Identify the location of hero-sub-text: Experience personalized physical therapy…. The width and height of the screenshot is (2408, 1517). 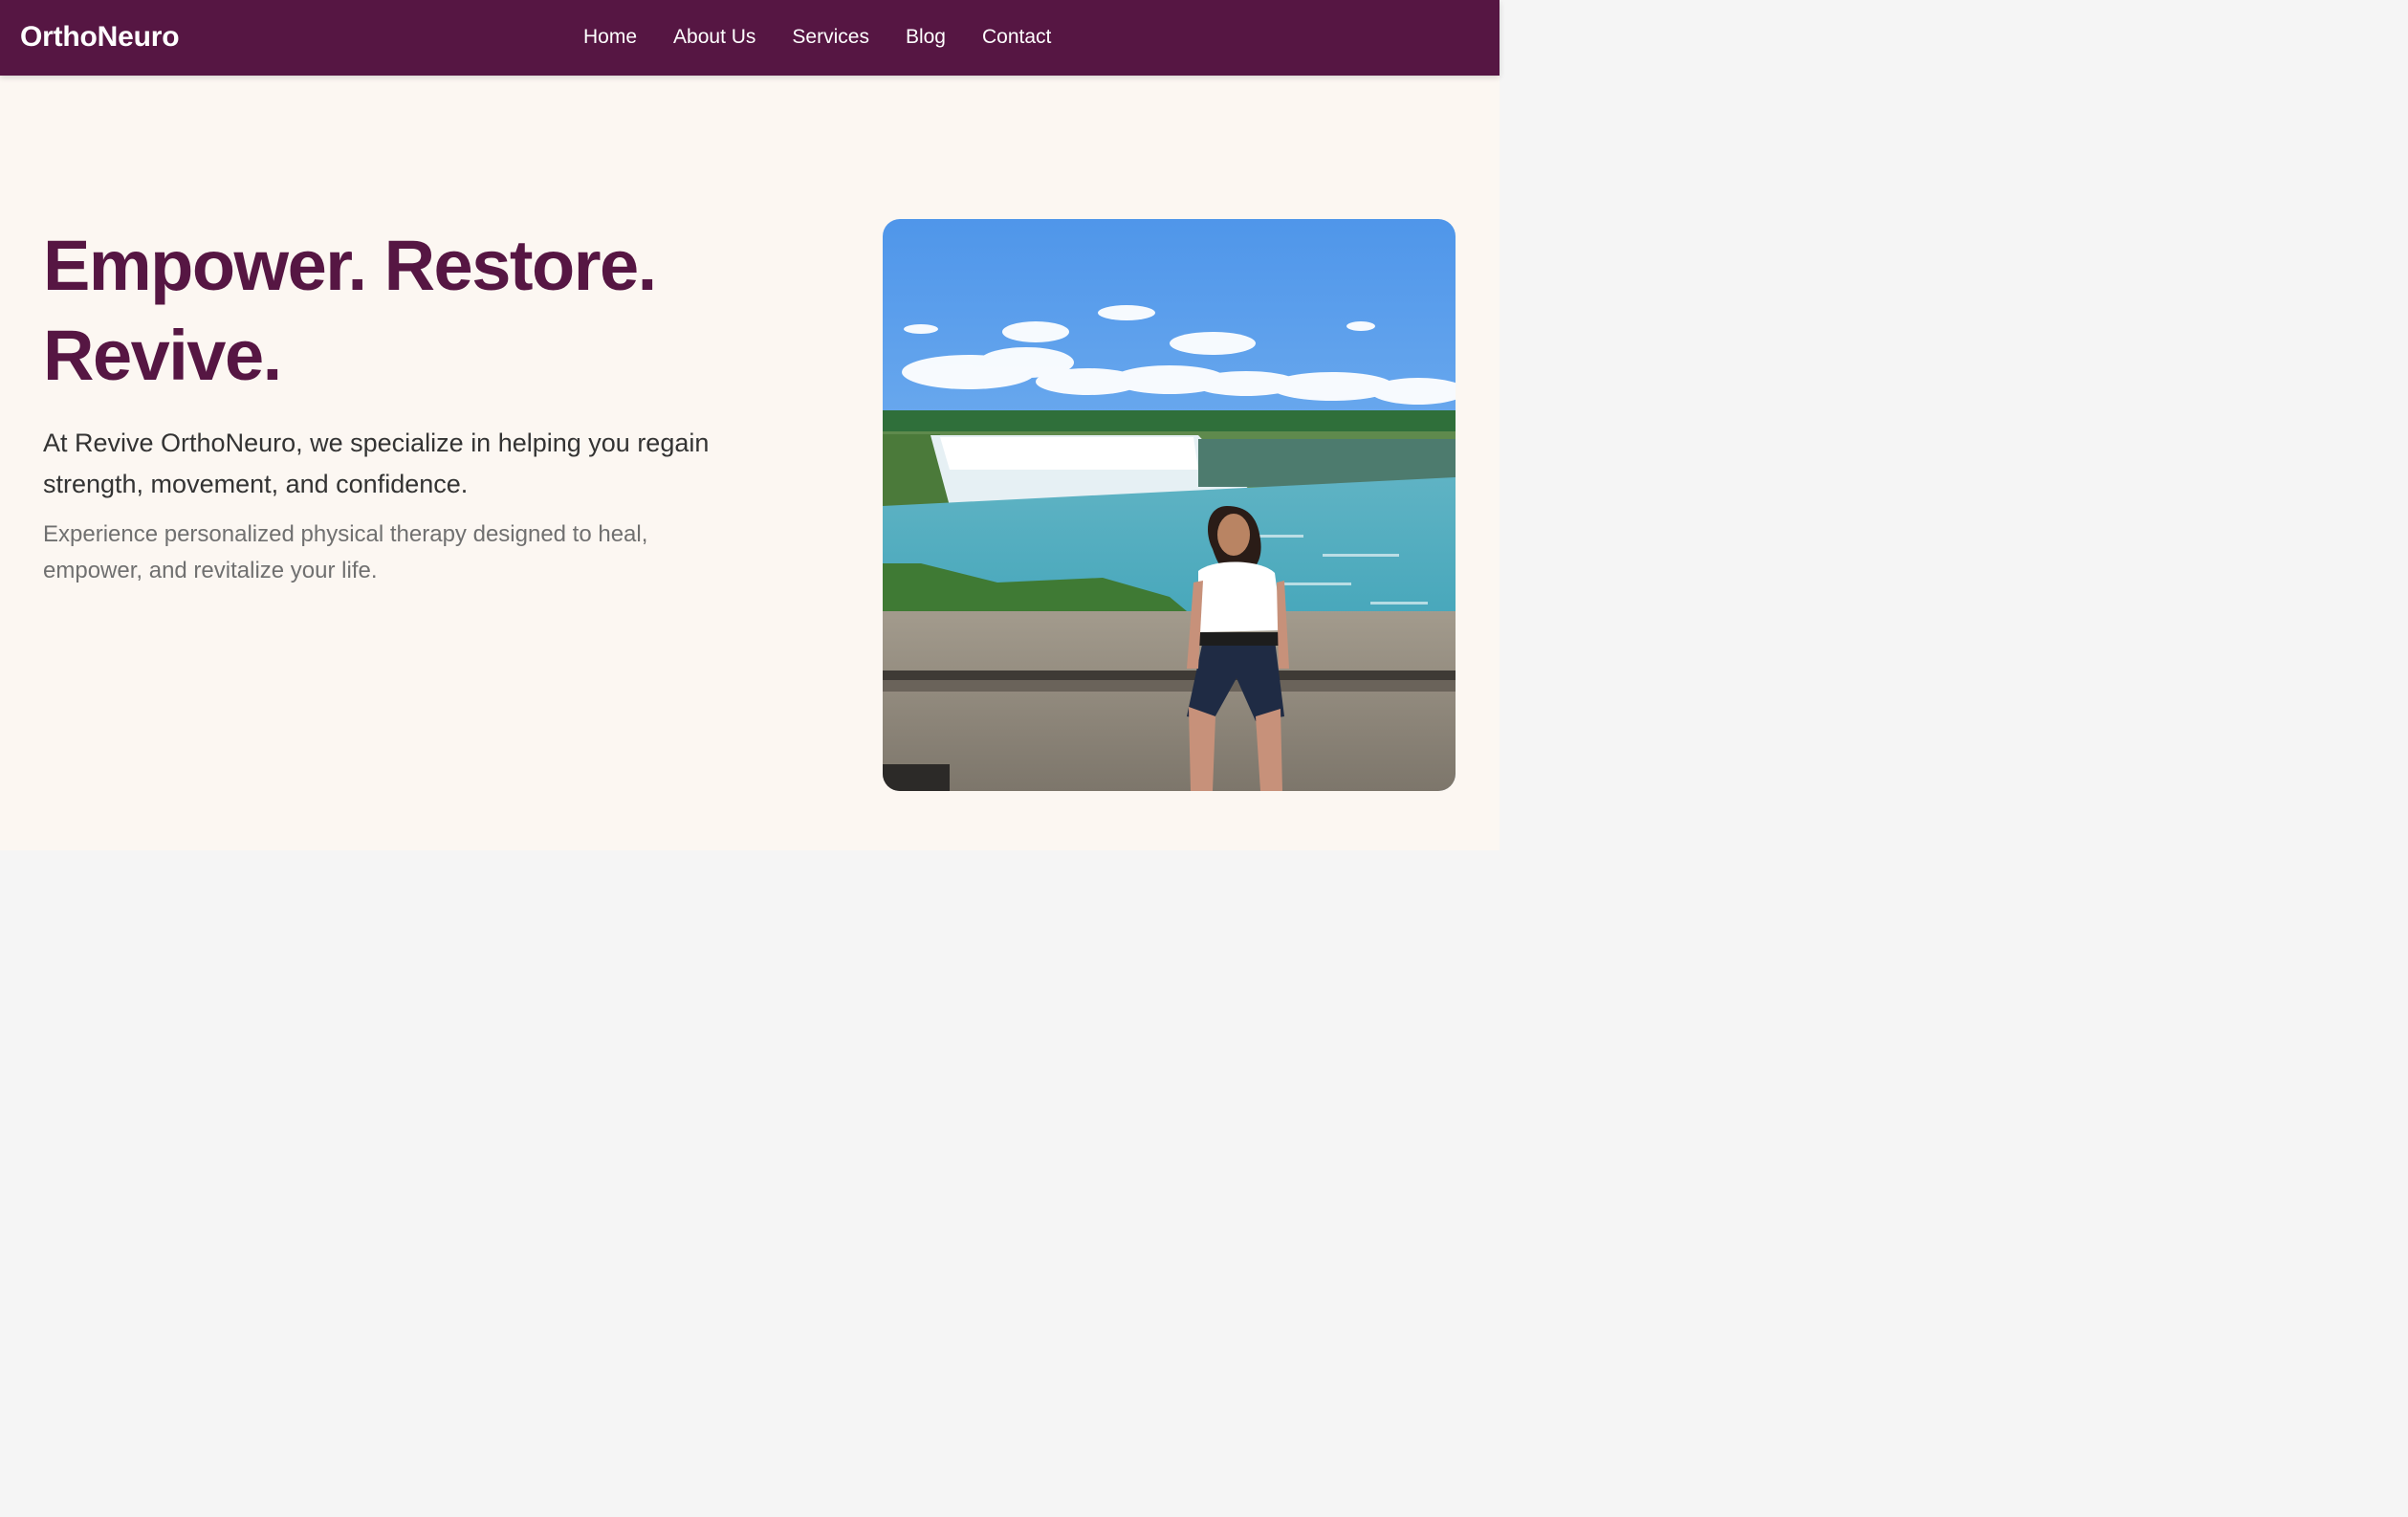
(346, 552).